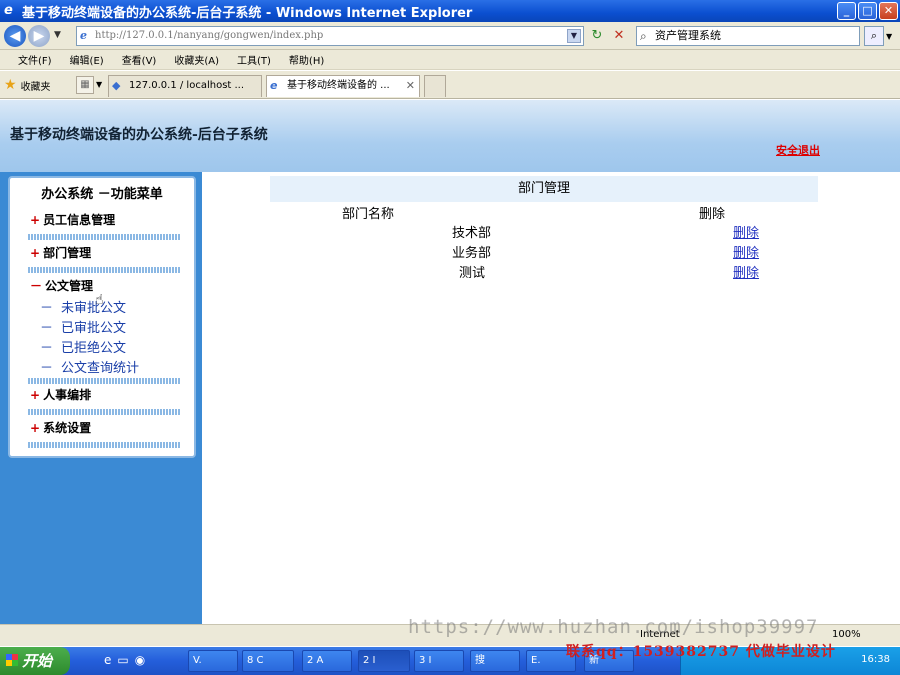  What do you see at coordinates (57, 35) in the screenshot?
I see `history-dropdown-icon: ▼` at bounding box center [57, 35].